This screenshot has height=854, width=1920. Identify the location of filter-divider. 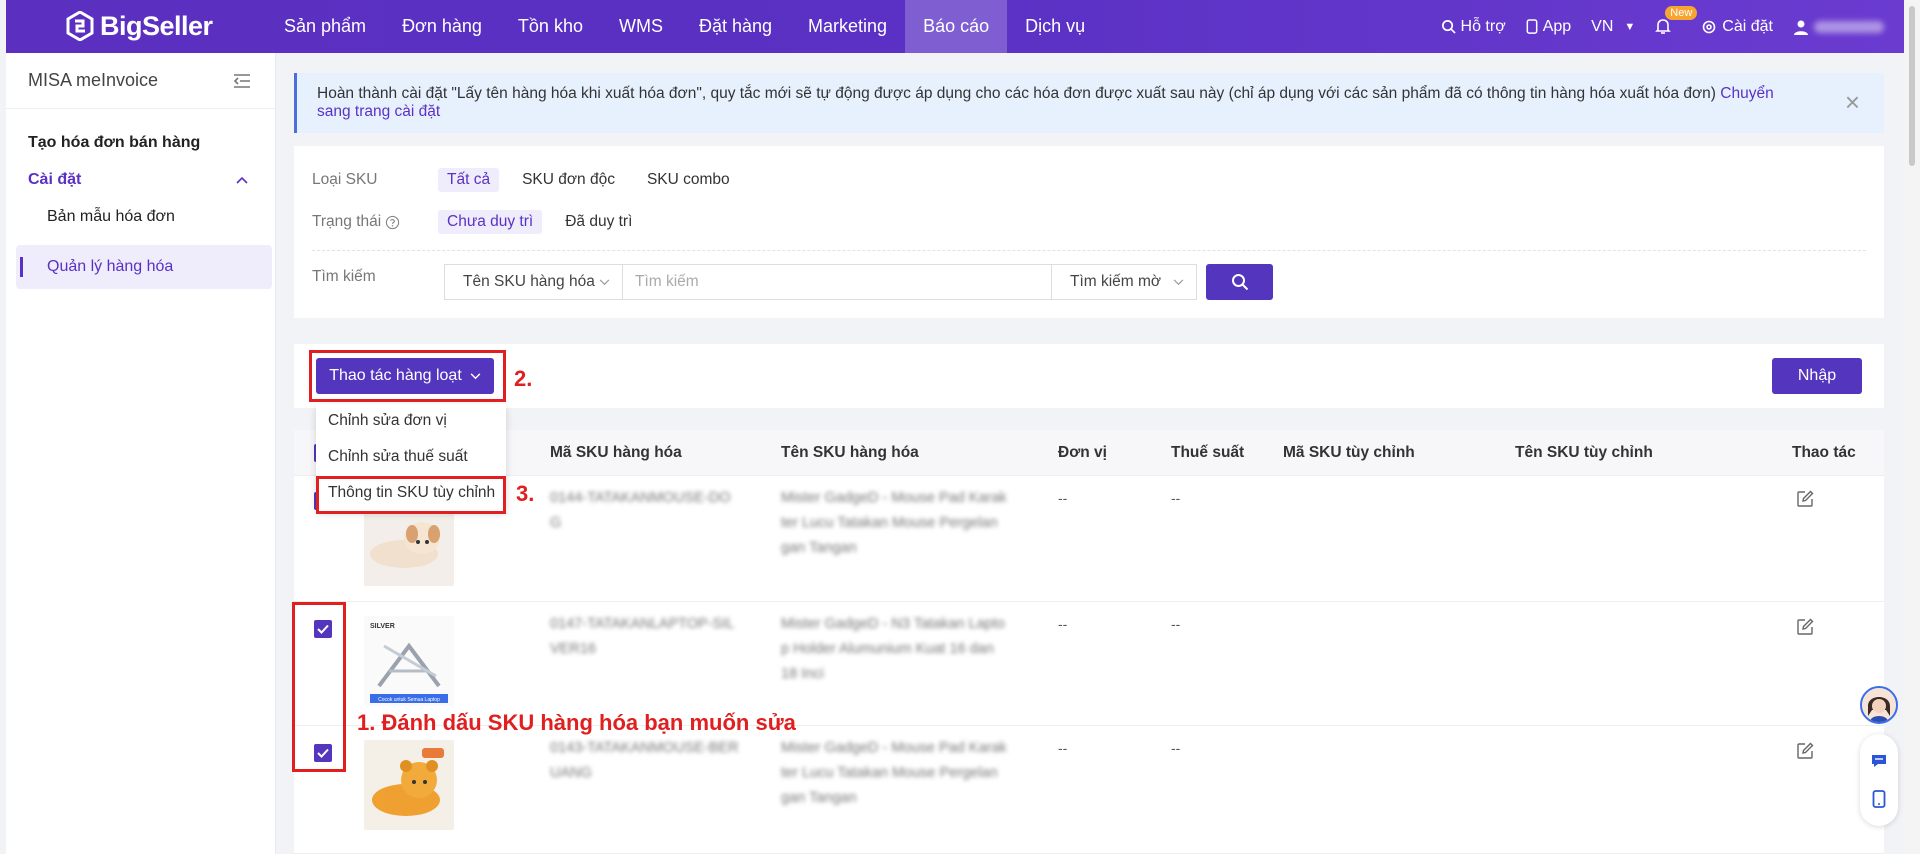
(1089, 250).